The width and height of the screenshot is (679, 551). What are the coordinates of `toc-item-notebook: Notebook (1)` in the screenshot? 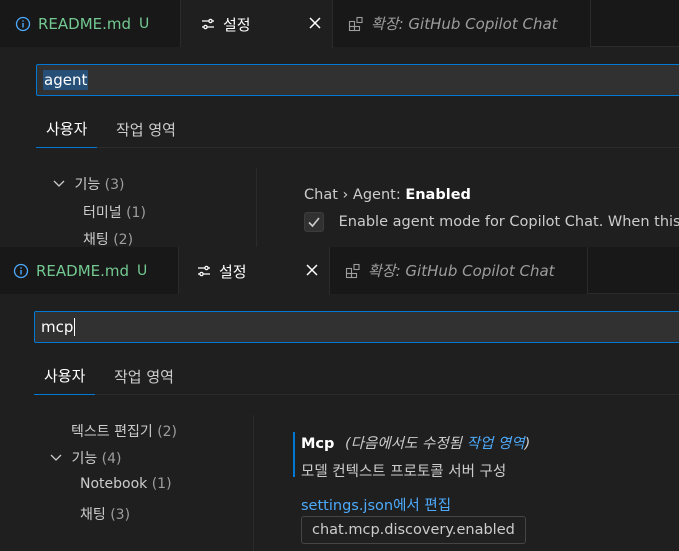 It's located at (126, 484).